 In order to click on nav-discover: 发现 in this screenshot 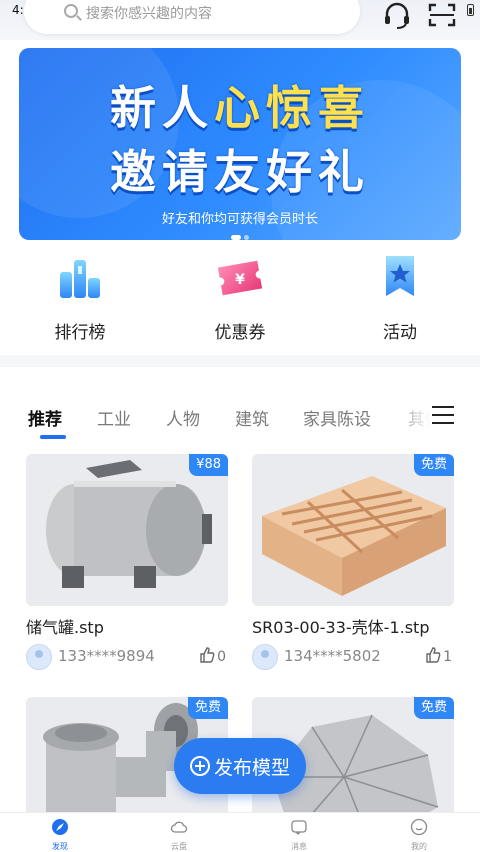, I will do `click(60, 834)`.